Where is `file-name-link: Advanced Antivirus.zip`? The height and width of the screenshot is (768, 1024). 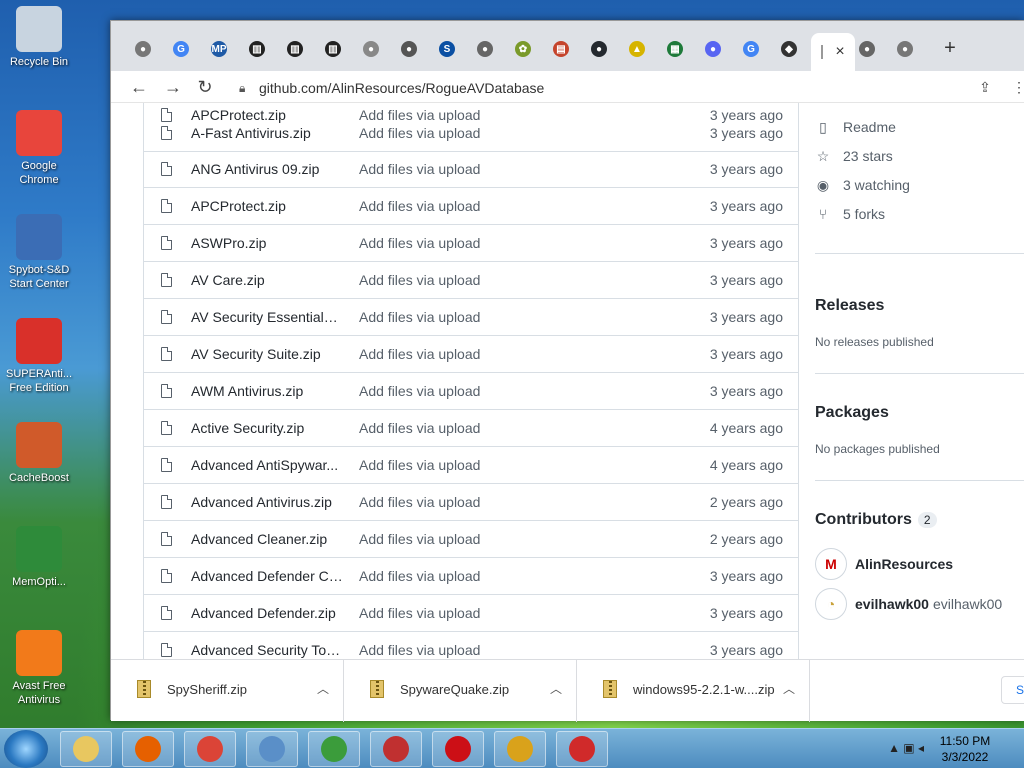
file-name-link: Advanced Antivirus.zip is located at coordinates (267, 502).